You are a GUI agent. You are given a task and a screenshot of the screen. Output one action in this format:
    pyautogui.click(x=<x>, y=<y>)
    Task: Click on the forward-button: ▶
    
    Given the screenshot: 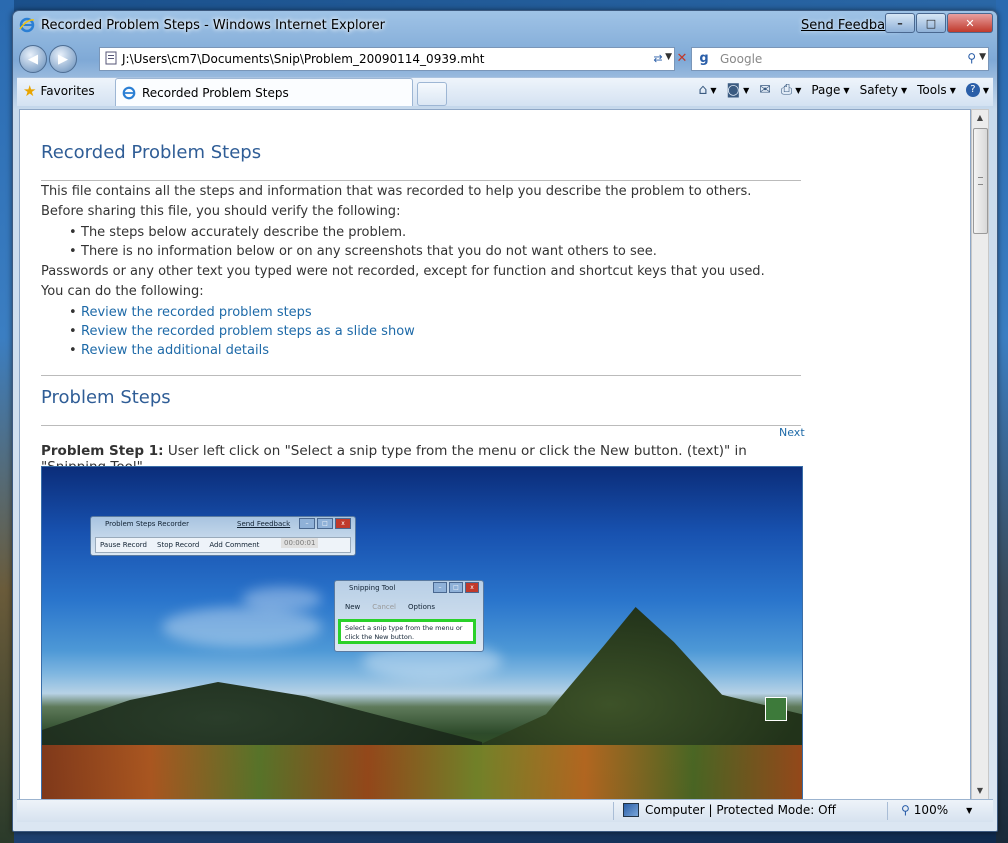 What is the action you would take?
    pyautogui.click(x=63, y=59)
    